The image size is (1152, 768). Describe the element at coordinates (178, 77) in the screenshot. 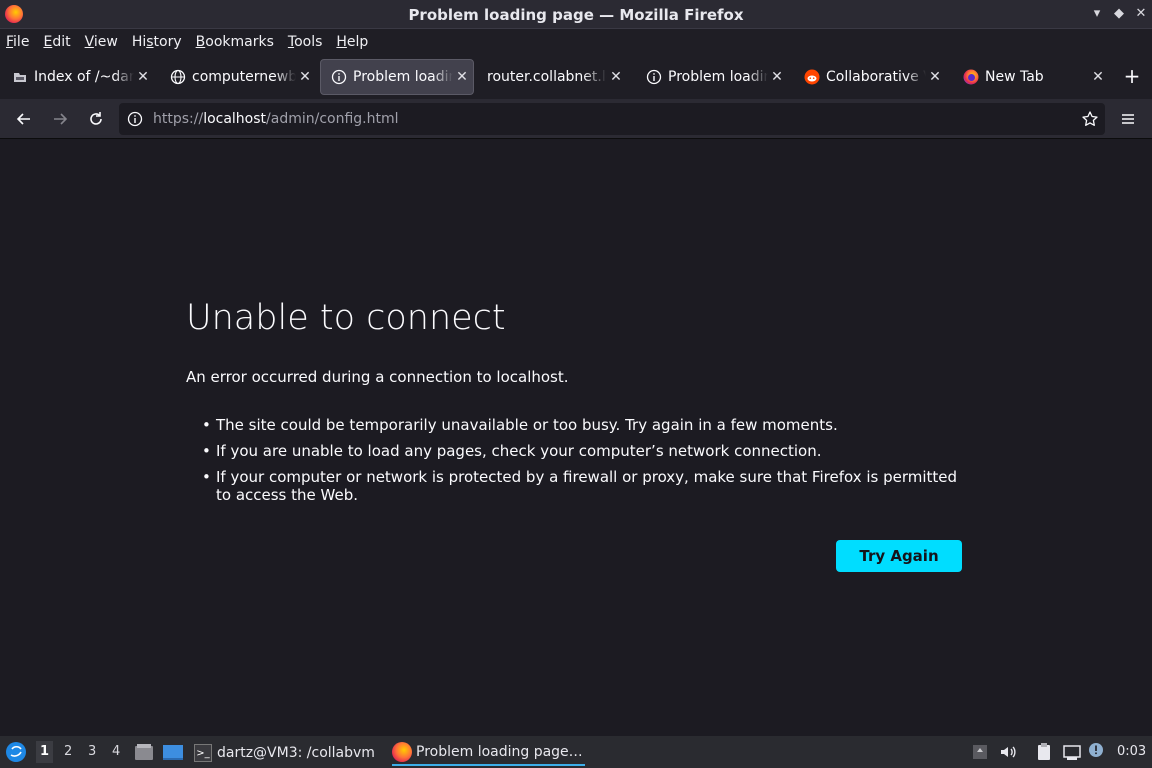

I see `globe-icon` at that location.